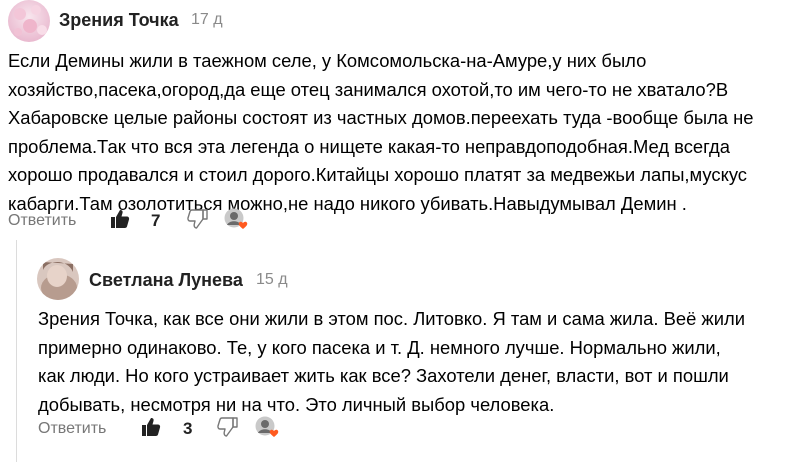  Describe the element at coordinates (188, 428) in the screenshot. I see `reply-like-count: 3` at that location.